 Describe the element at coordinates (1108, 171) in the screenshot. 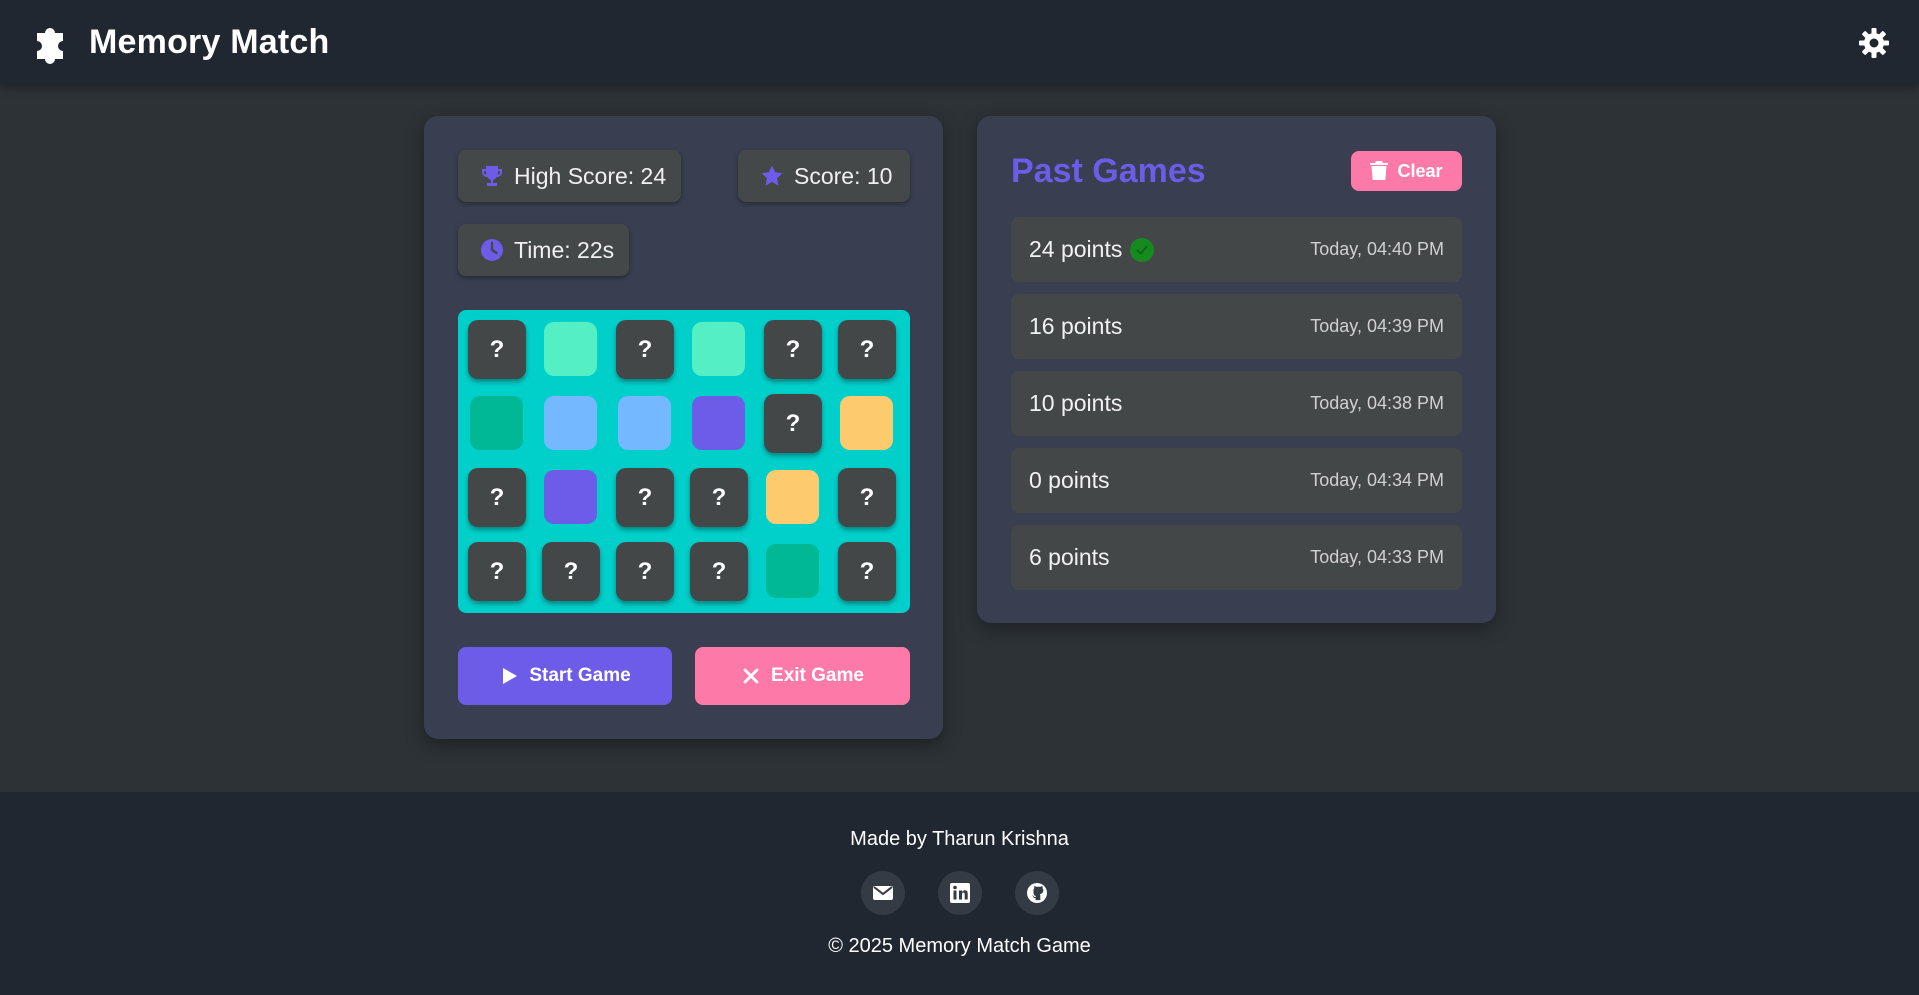

I see `past-games-title: Past Games` at that location.